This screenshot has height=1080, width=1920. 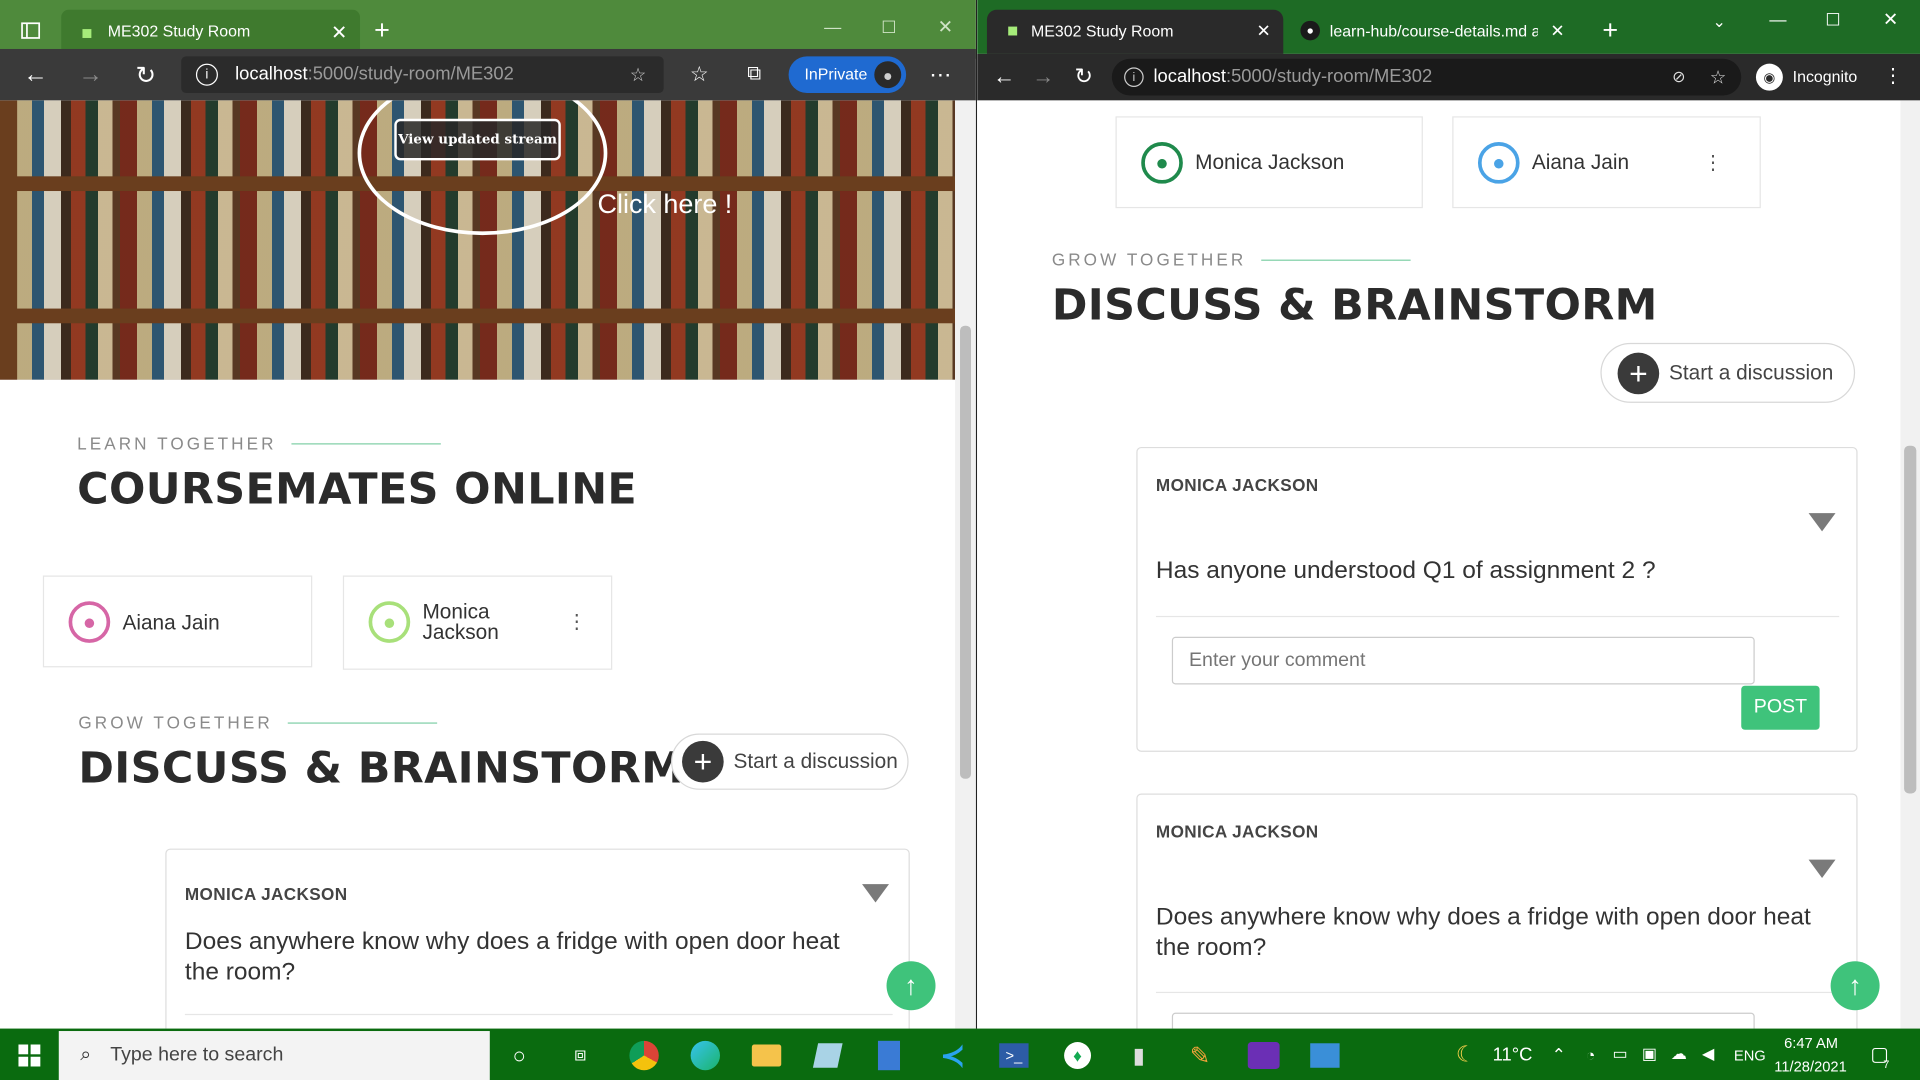 I want to click on volume-icon: ◀, so click(x=1708, y=1054).